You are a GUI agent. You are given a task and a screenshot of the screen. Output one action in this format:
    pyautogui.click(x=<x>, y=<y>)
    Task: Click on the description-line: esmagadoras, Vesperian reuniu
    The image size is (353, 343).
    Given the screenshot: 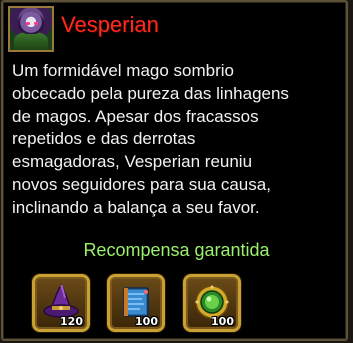 What is the action you would take?
    pyautogui.click(x=132, y=162)
    